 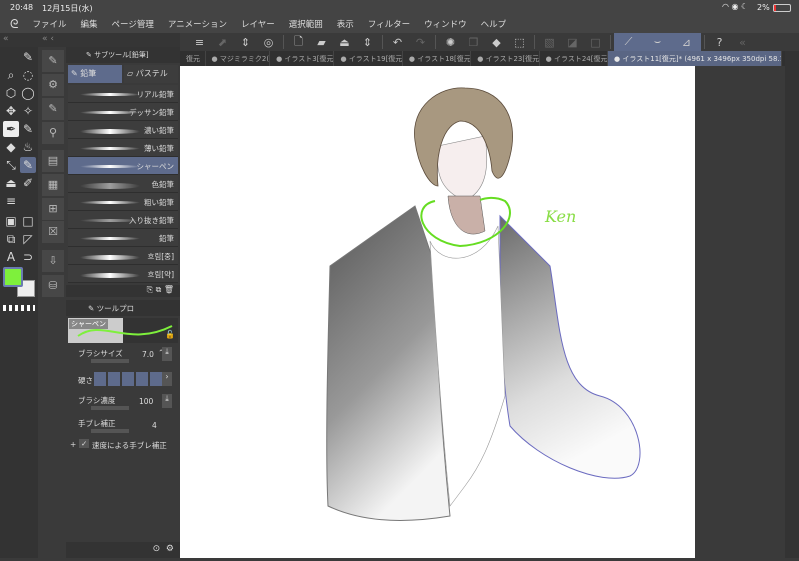 I want to click on balloon-tool-icon: ⊃, so click(x=28, y=257).